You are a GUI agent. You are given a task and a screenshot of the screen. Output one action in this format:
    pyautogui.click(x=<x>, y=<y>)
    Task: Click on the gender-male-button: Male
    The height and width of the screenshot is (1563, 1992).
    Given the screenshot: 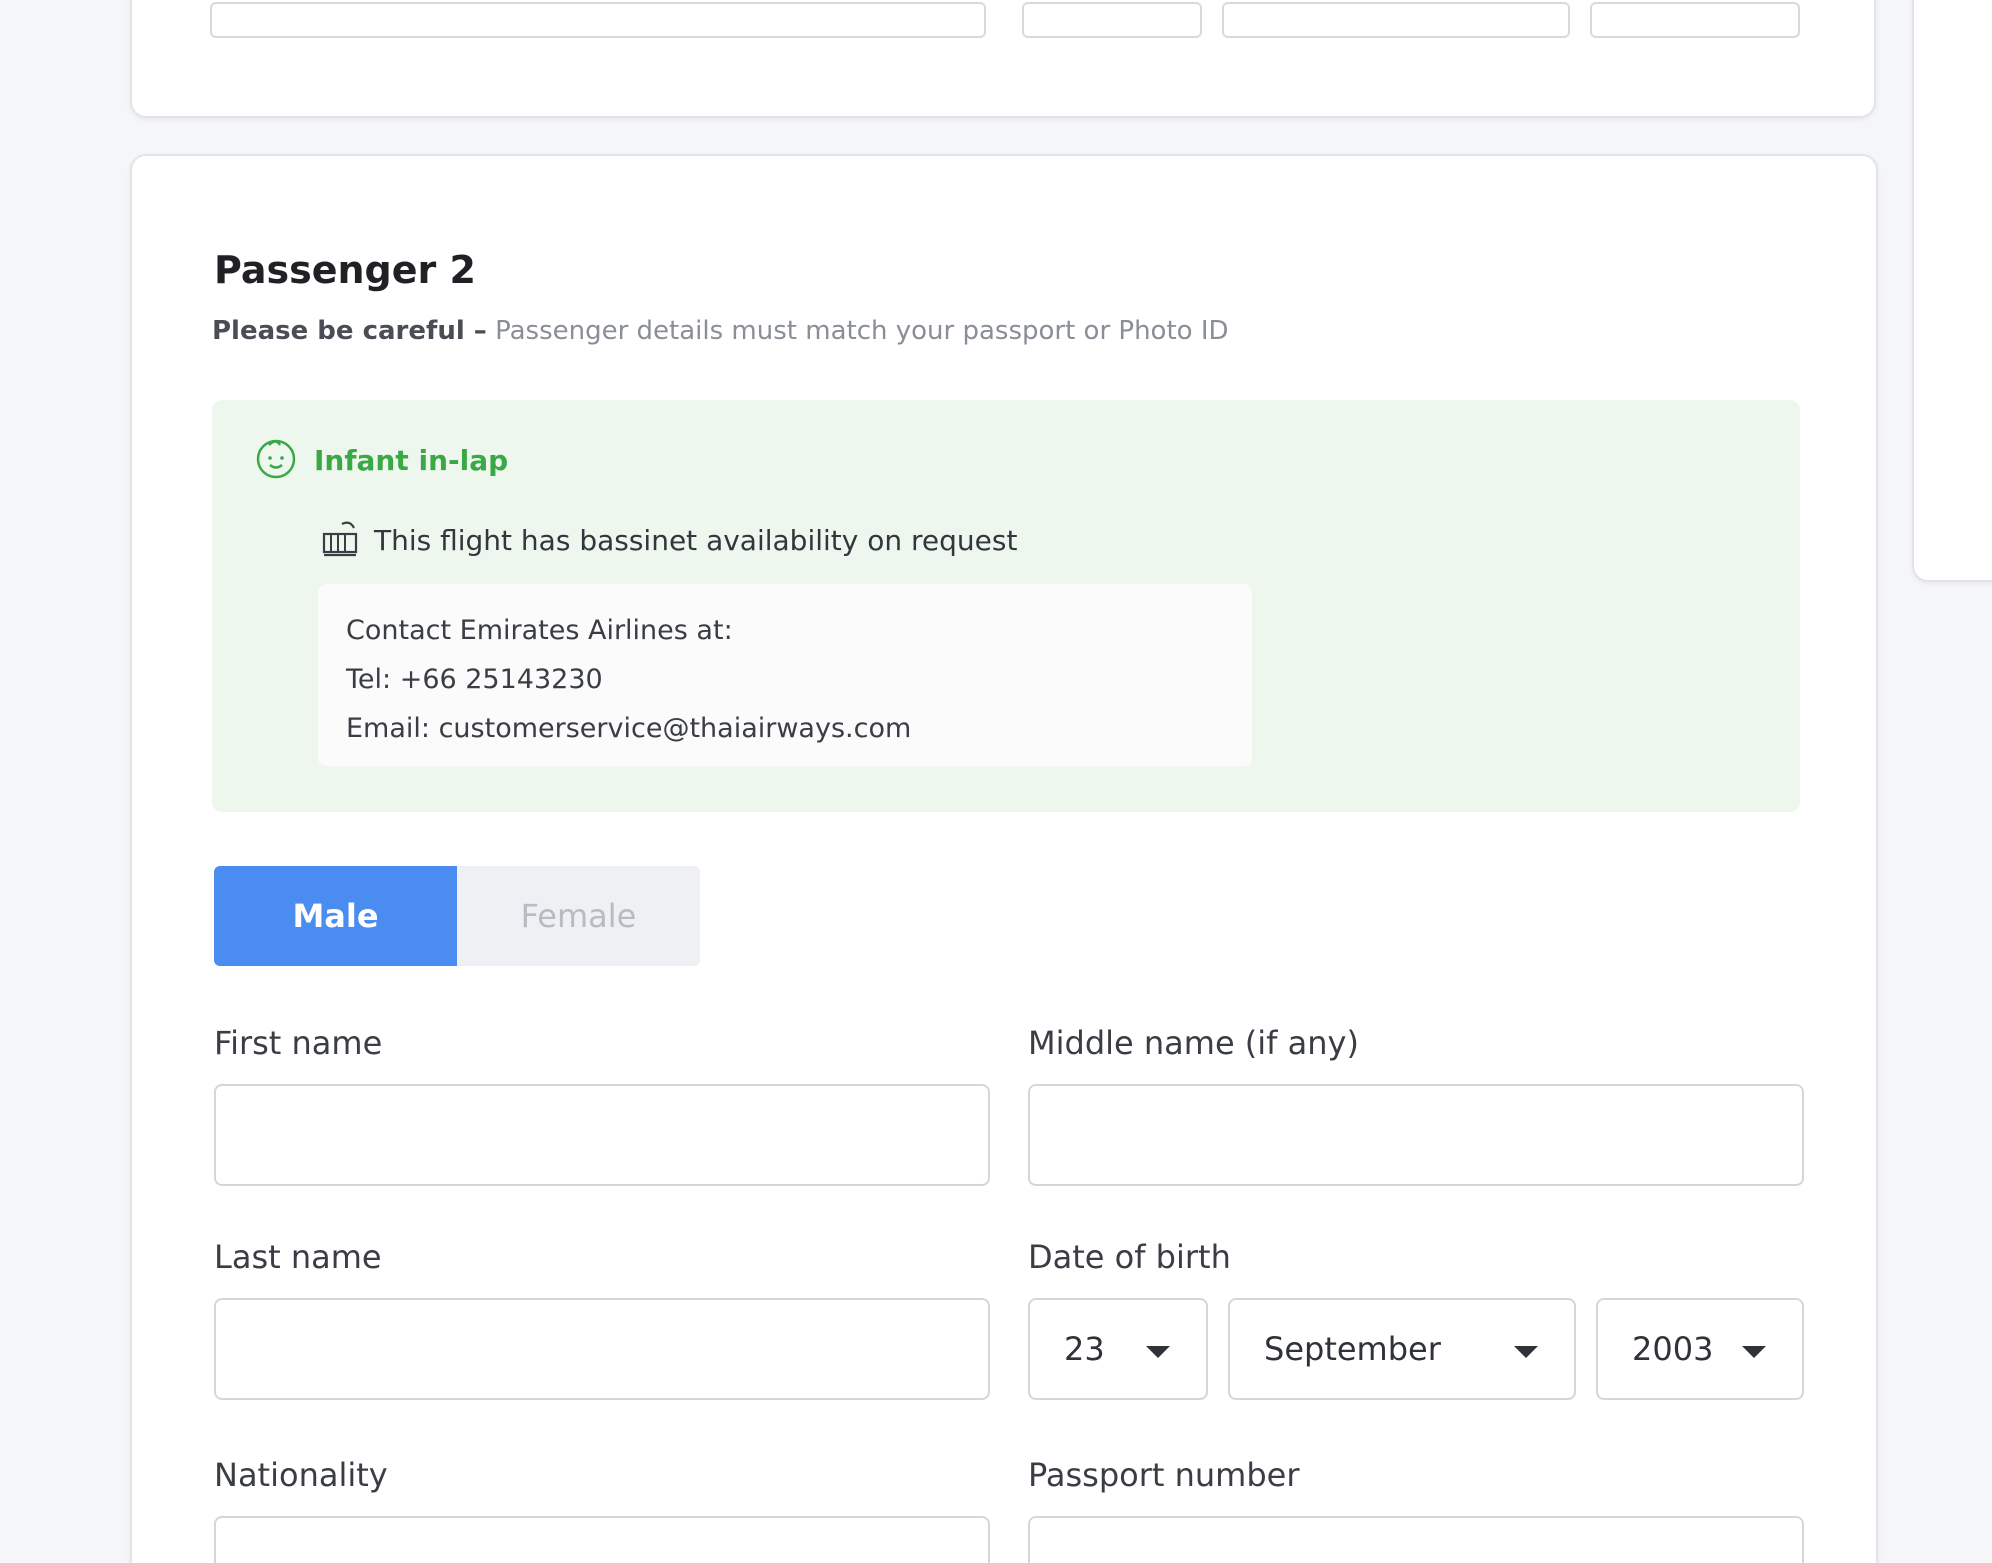 What is the action you would take?
    pyautogui.click(x=335, y=916)
    